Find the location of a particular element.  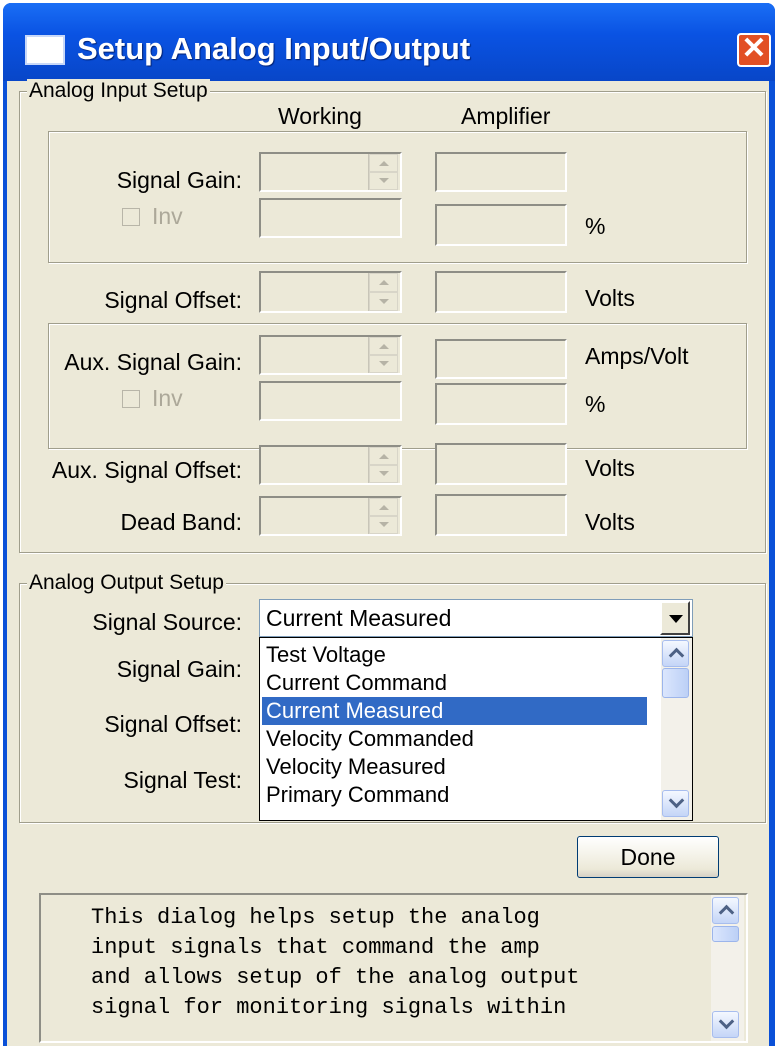

signal-gain-inv-label: Inv is located at coordinates (167, 216).